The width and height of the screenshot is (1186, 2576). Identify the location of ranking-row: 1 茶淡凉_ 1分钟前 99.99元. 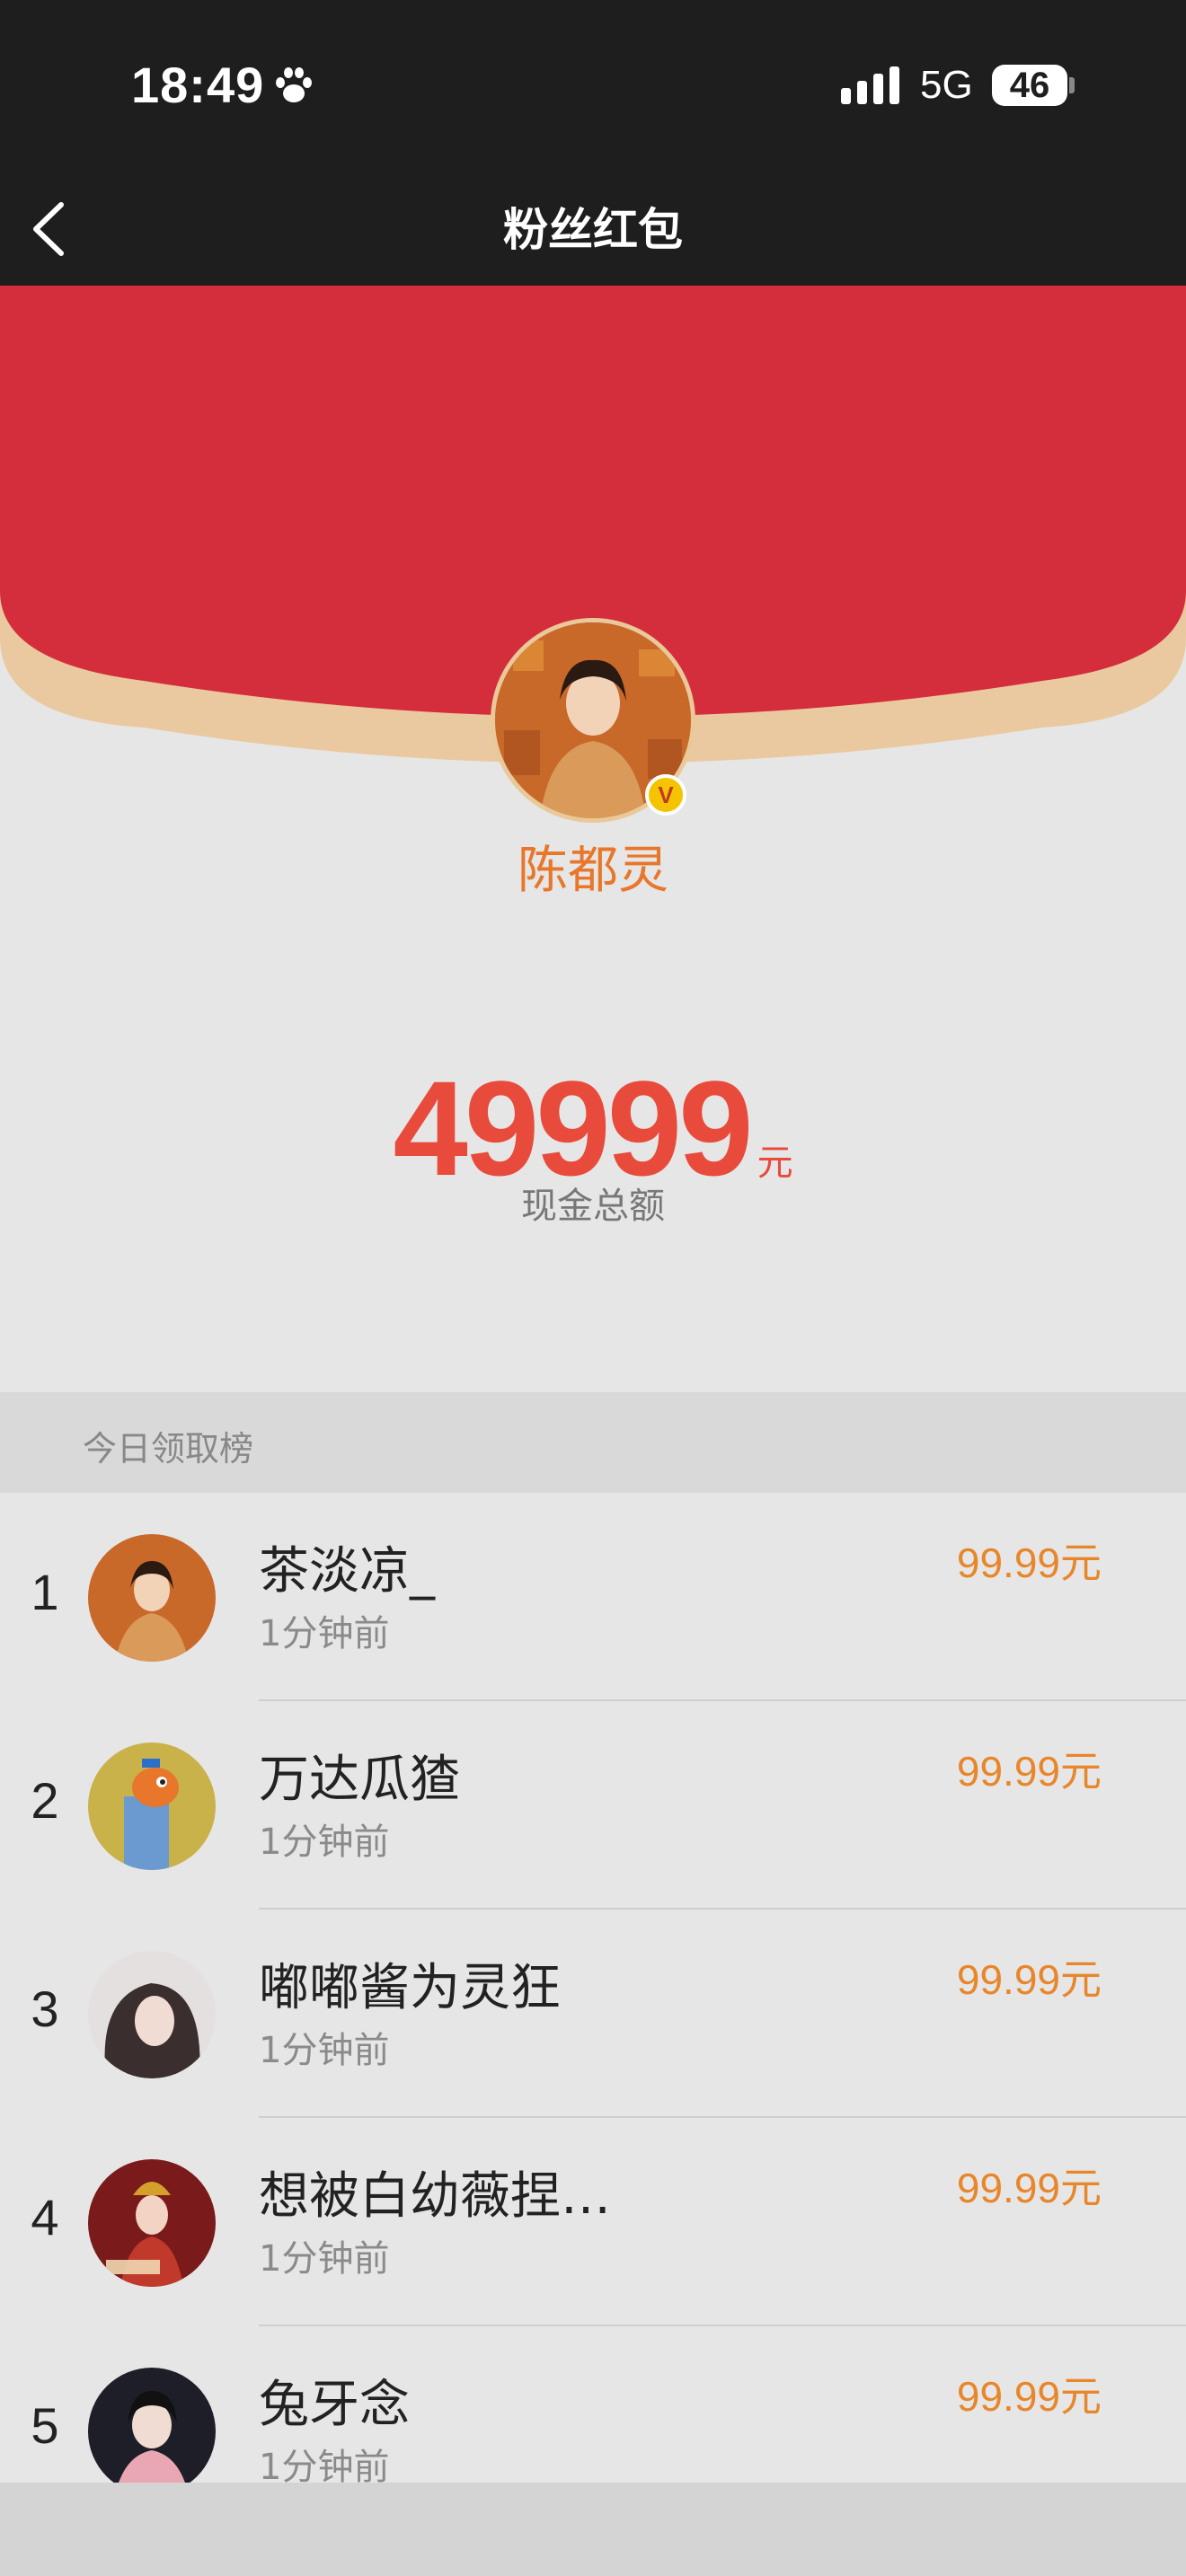
(593, 1597).